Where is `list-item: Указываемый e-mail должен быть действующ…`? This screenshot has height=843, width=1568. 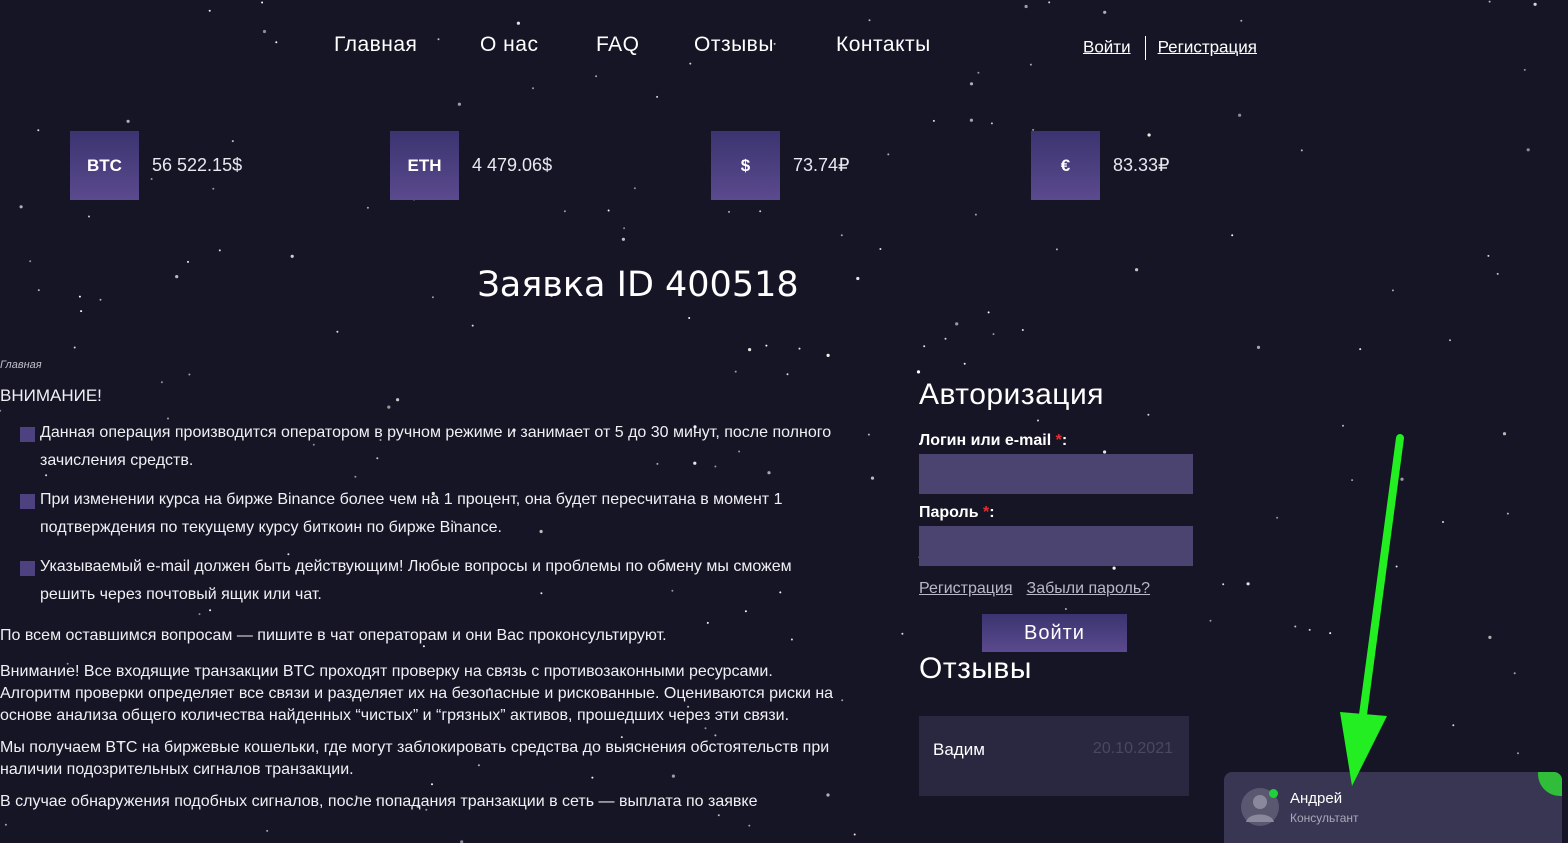 list-item: Указываемый e-mail должен быть действующ… is located at coordinates (427, 581).